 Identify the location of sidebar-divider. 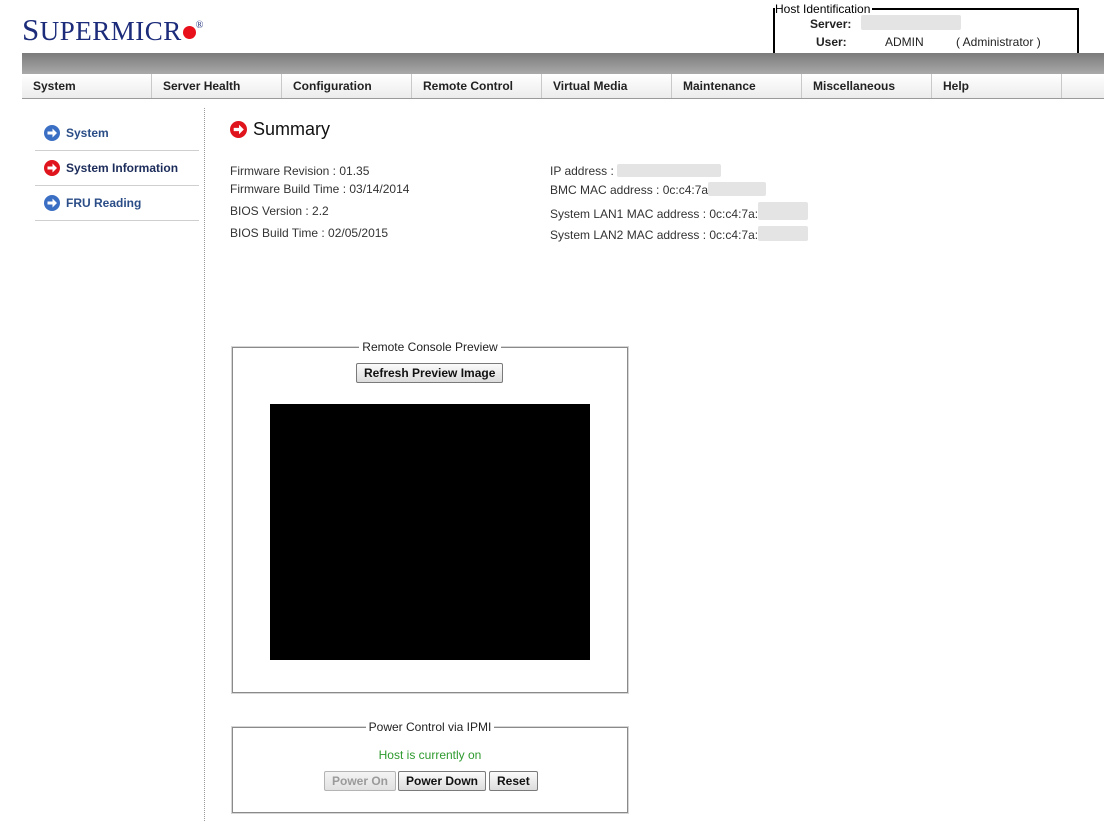
(204, 464).